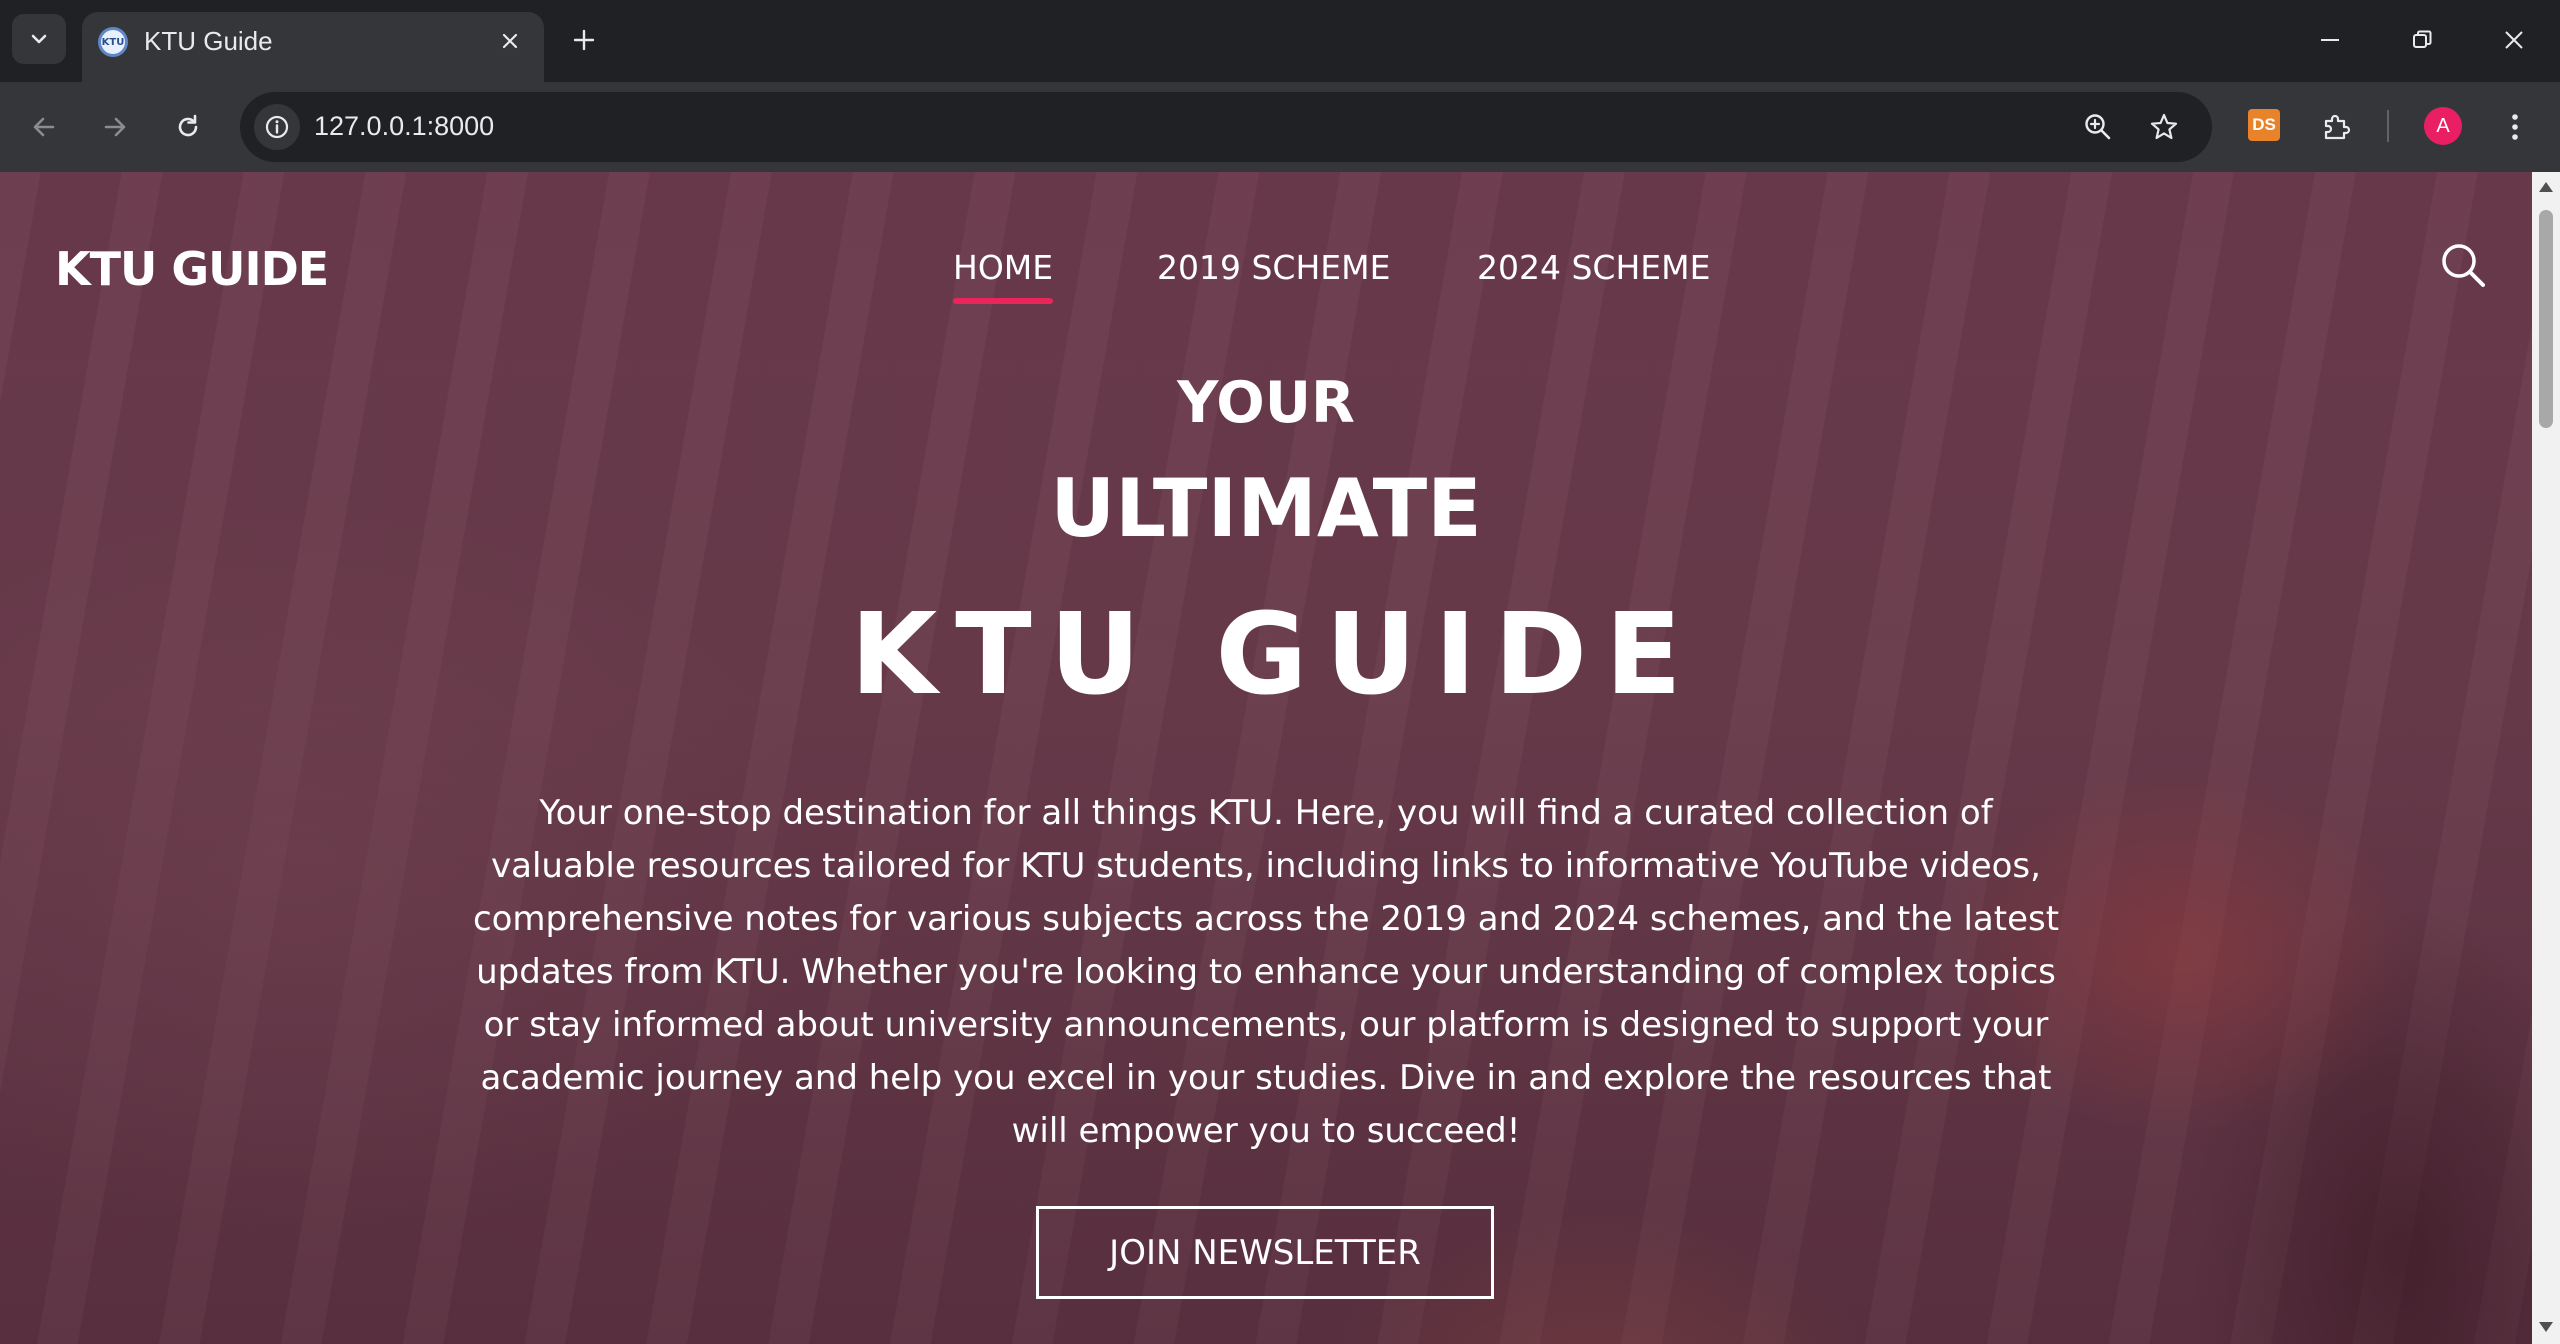 The height and width of the screenshot is (1344, 2560). What do you see at coordinates (2546, 1327) in the screenshot?
I see `scroll-down-arrow-icon` at bounding box center [2546, 1327].